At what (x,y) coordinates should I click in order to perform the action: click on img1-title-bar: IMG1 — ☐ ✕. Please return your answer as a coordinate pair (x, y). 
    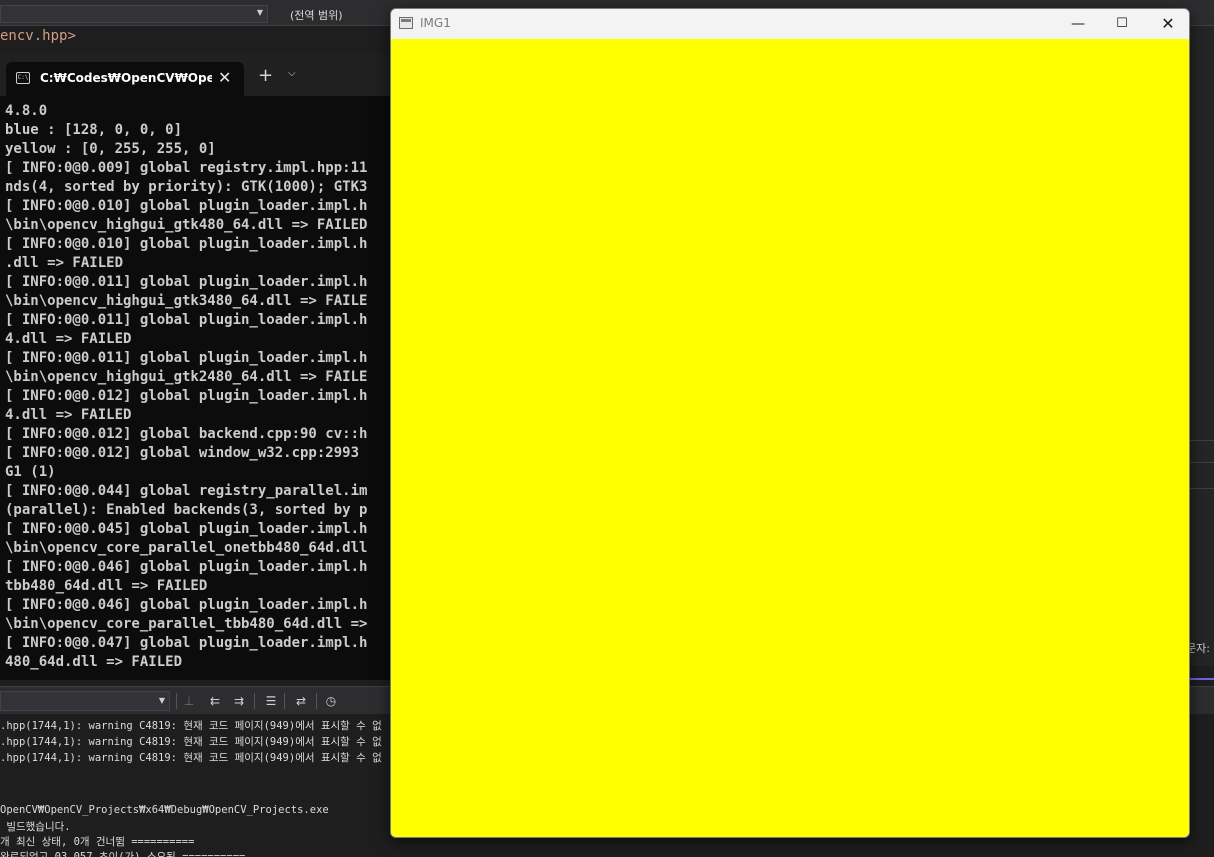
    Looking at the image, I should click on (790, 24).